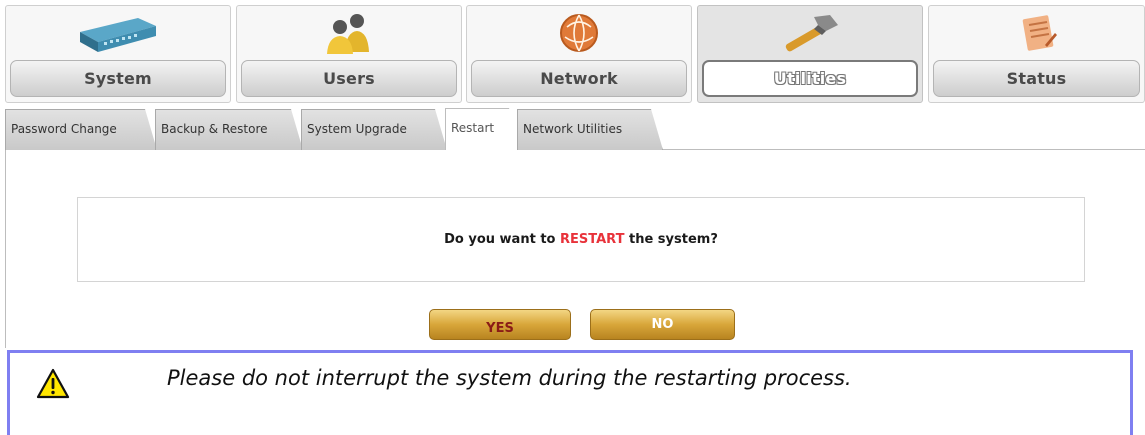 The image size is (1145, 435). What do you see at coordinates (64, 129) in the screenshot?
I see `tab-password-change-label: Password Change` at bounding box center [64, 129].